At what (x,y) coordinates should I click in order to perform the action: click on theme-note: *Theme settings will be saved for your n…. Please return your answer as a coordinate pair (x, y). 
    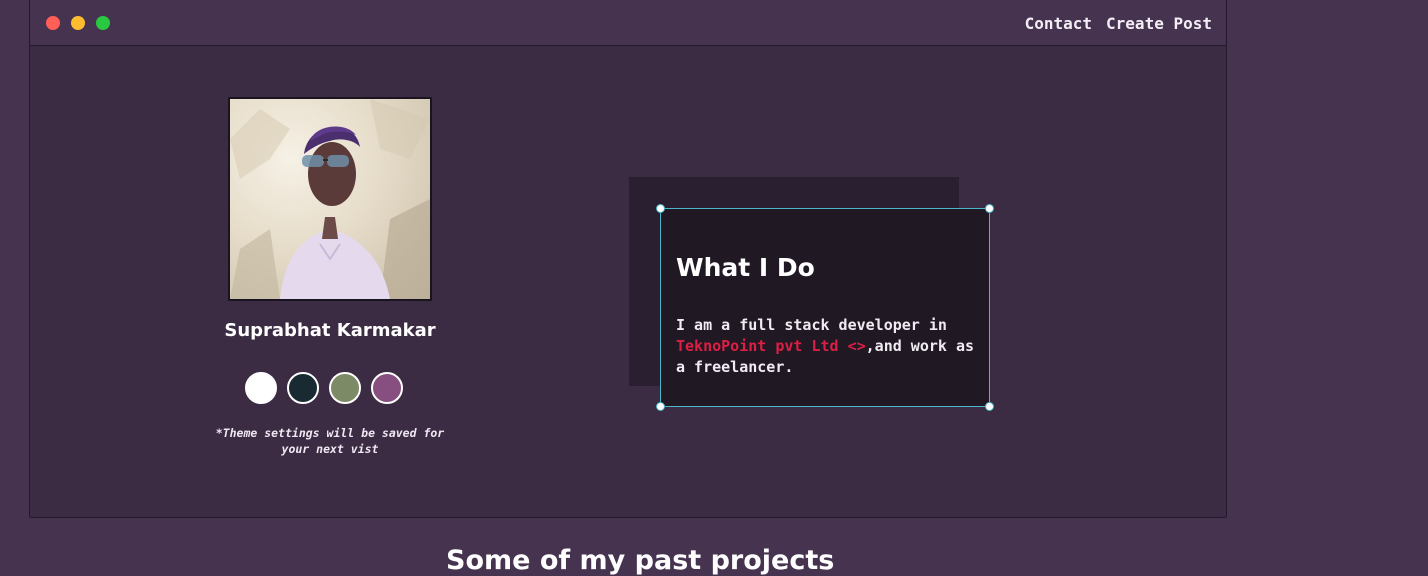
    Looking at the image, I should click on (330, 441).